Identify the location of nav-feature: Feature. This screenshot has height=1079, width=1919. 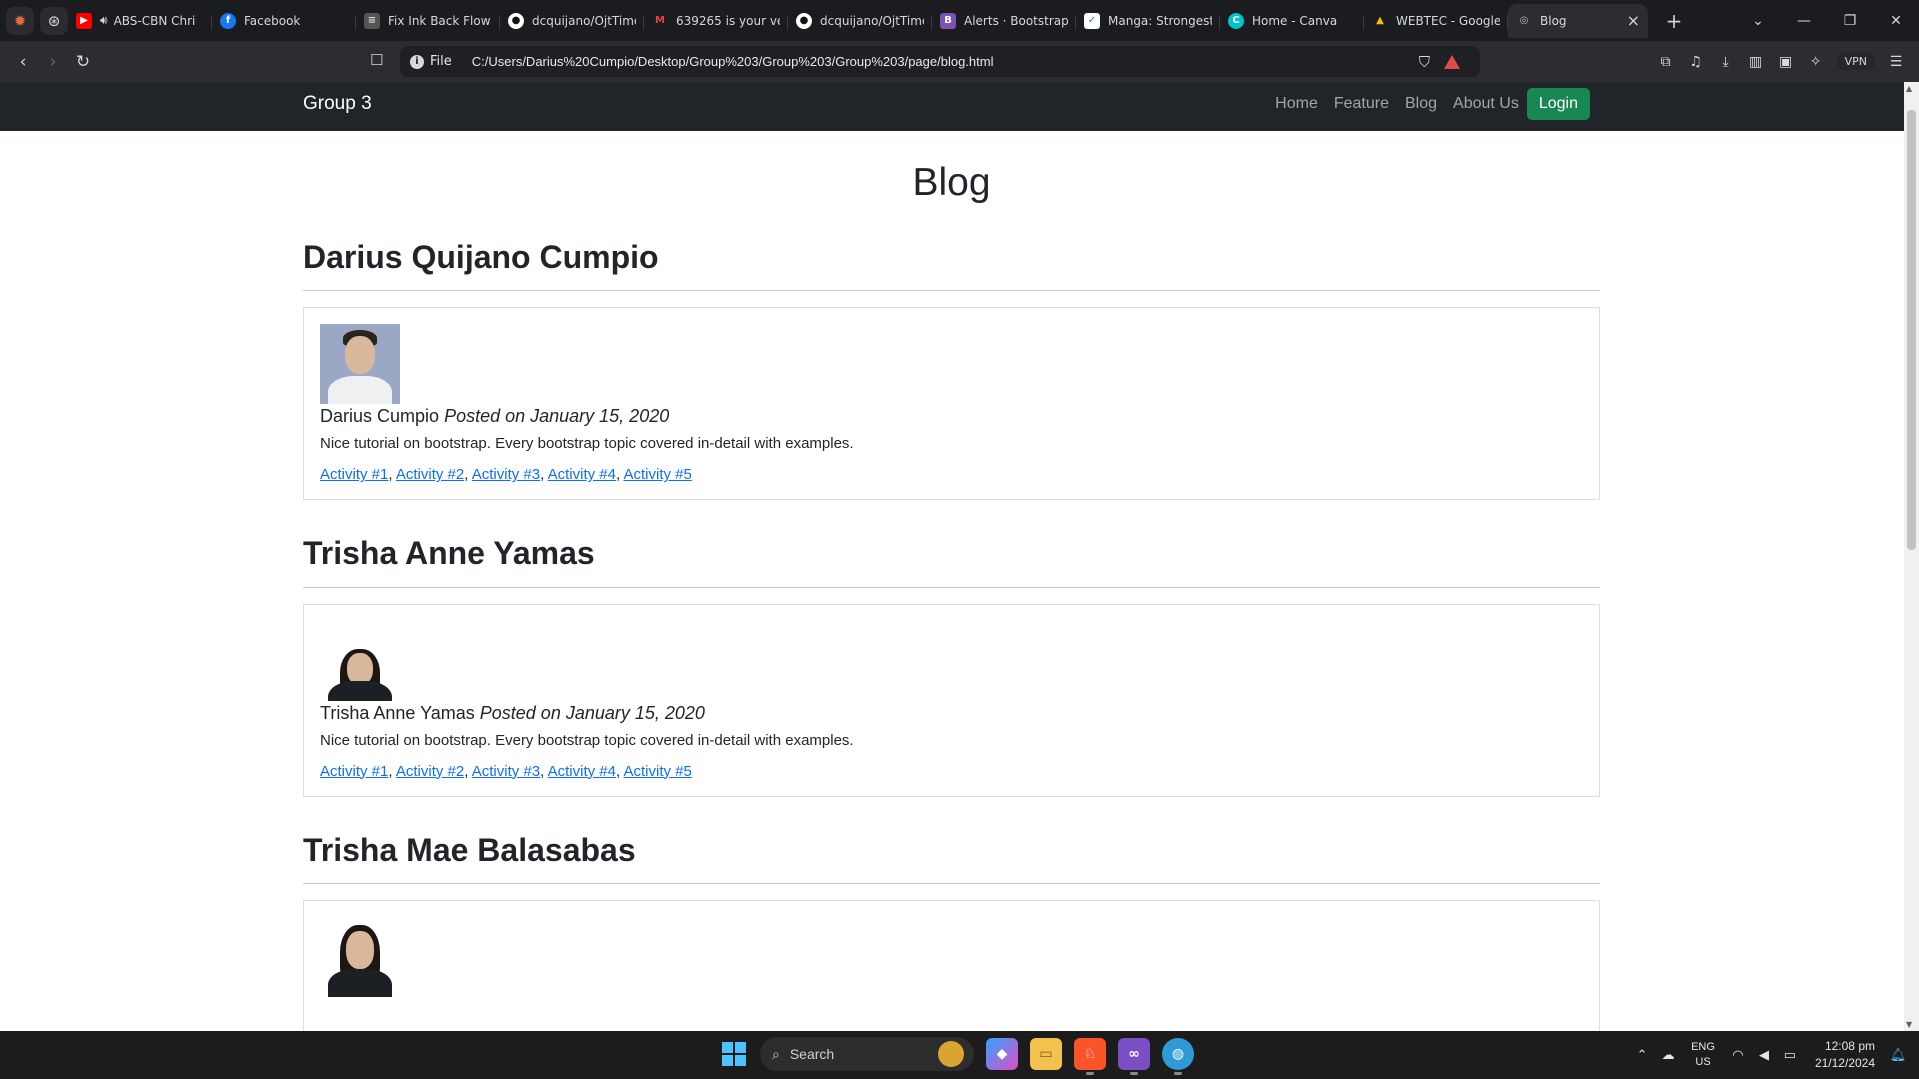
(1361, 104).